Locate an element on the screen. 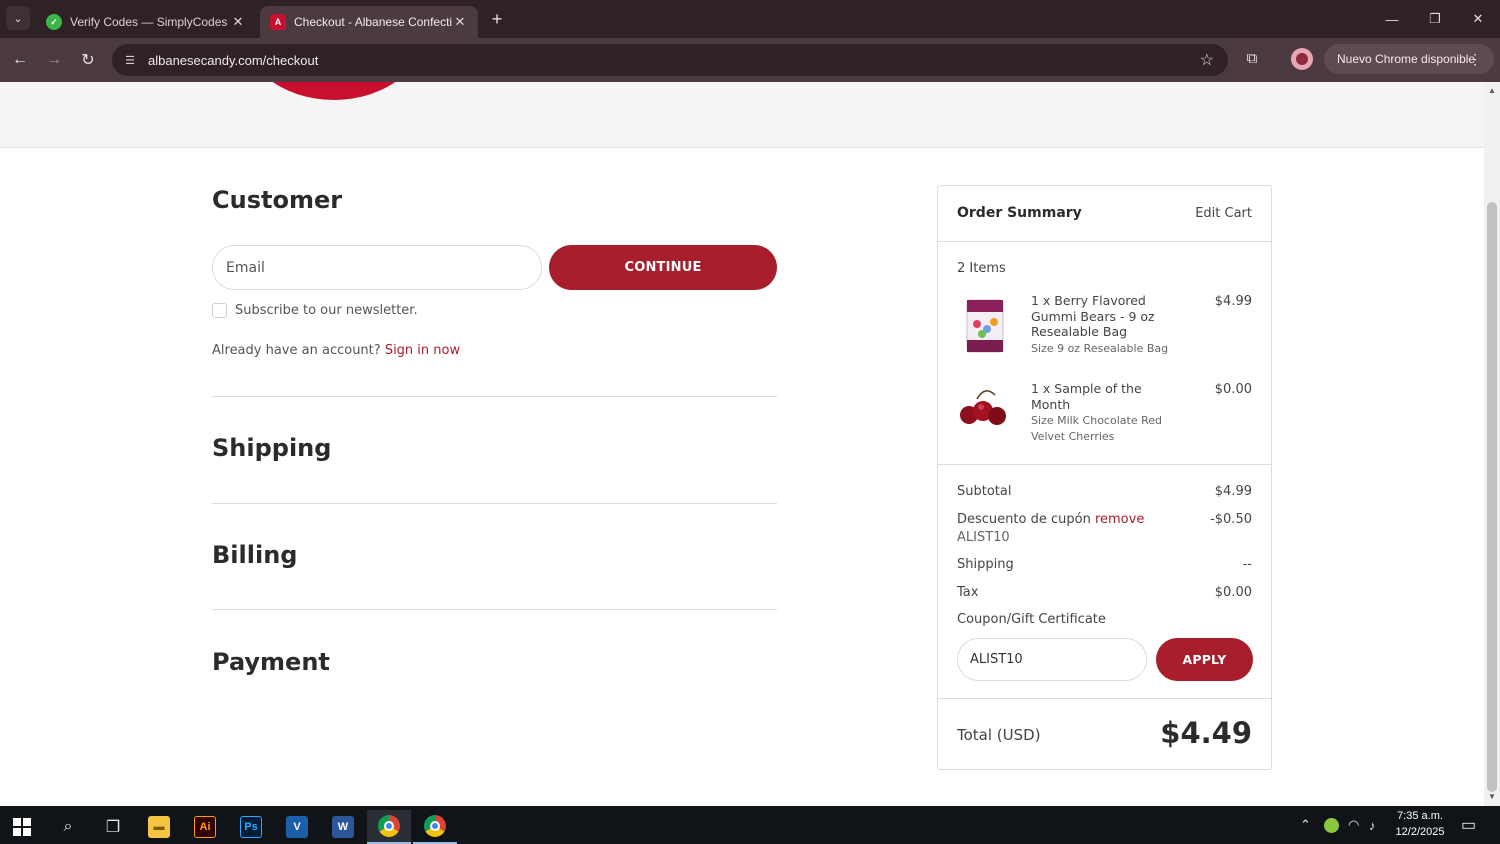 Image resolution: width=1500 pixels, height=844 pixels. start-button is located at coordinates (22, 827).